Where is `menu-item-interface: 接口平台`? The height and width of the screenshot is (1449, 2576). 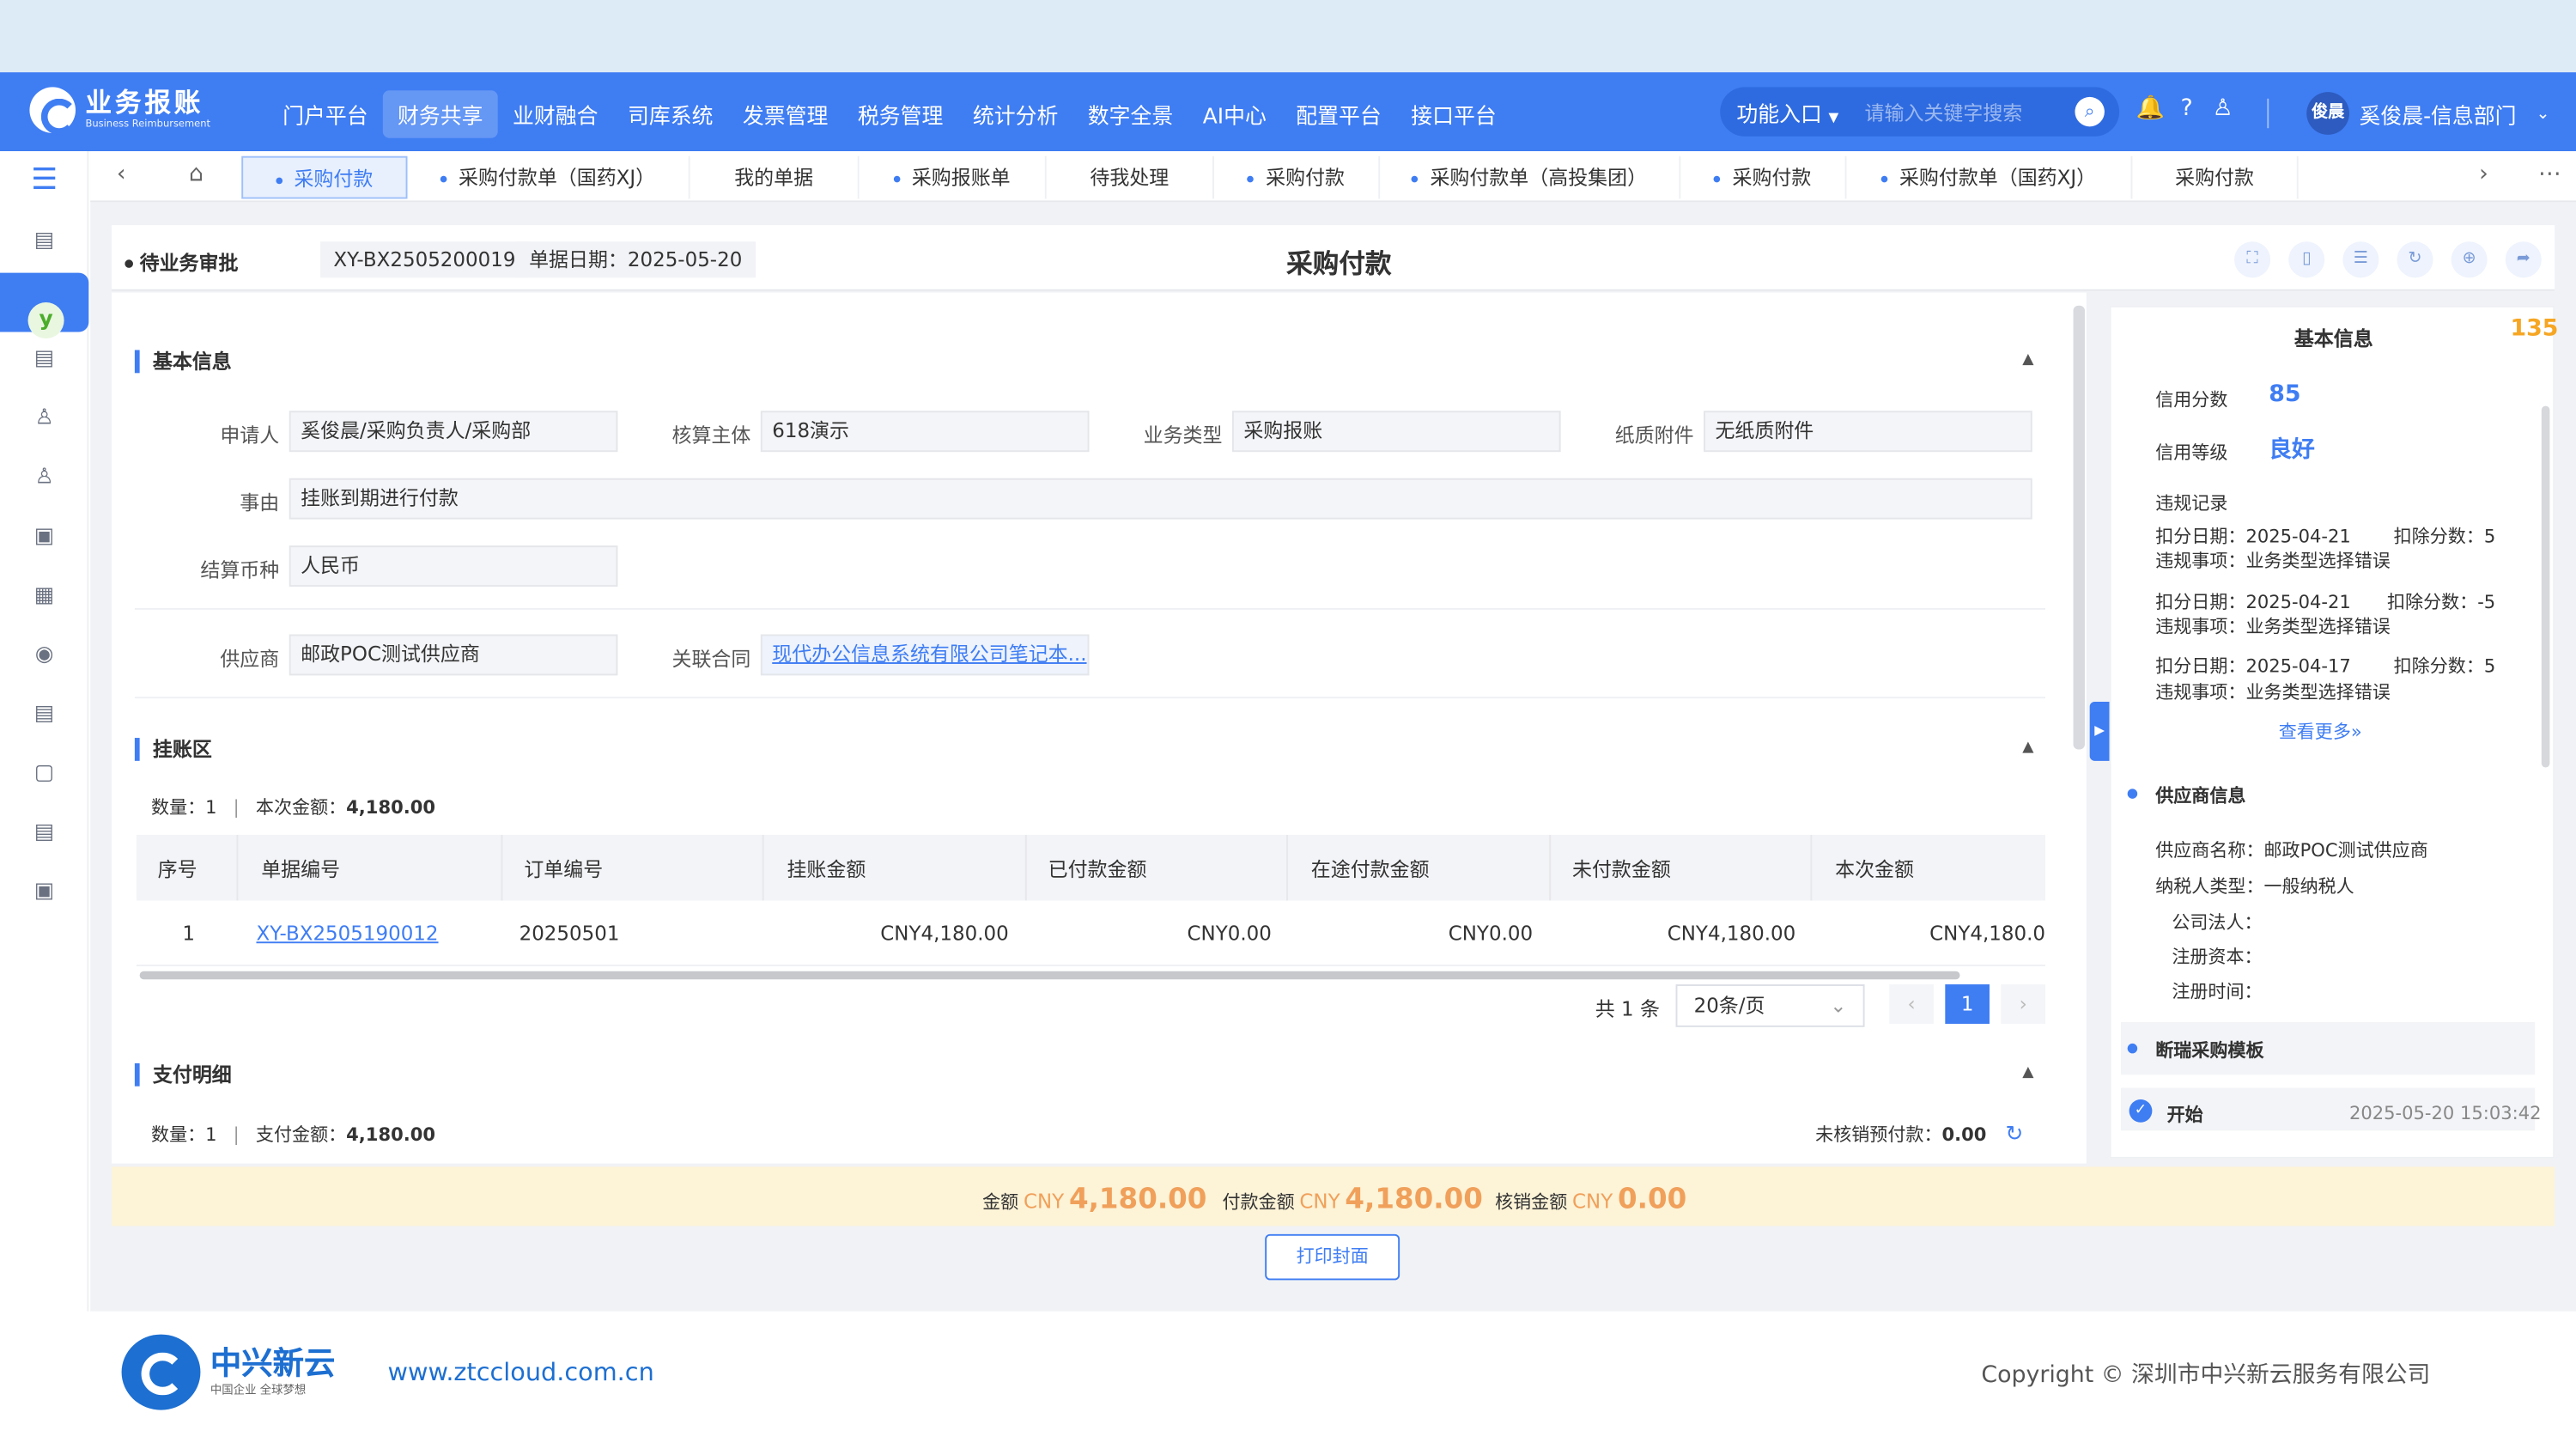
menu-item-interface: 接口平台 is located at coordinates (1453, 113).